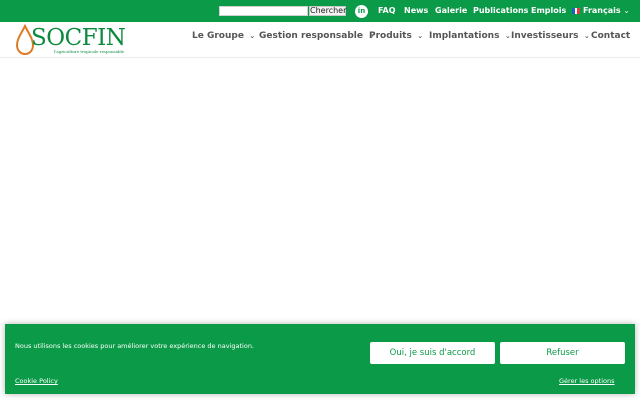  Describe the element at coordinates (327, 11) in the screenshot. I see `search-button: Chercher` at that location.